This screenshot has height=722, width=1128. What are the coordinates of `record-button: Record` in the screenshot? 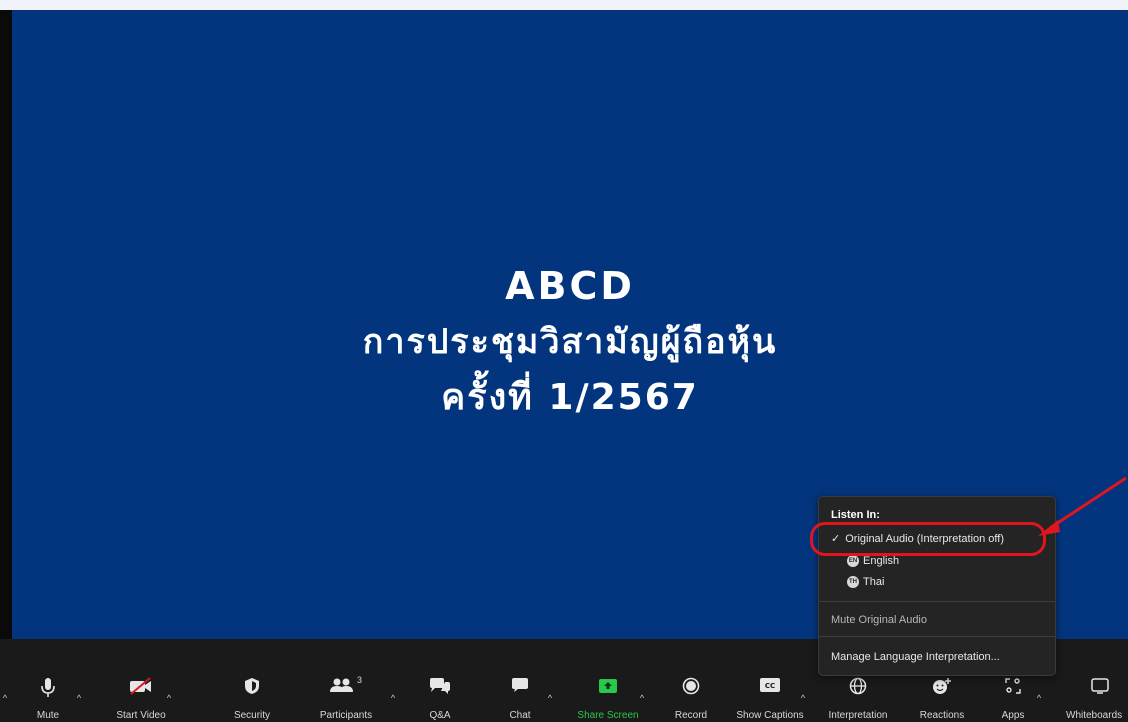 It's located at (691, 680).